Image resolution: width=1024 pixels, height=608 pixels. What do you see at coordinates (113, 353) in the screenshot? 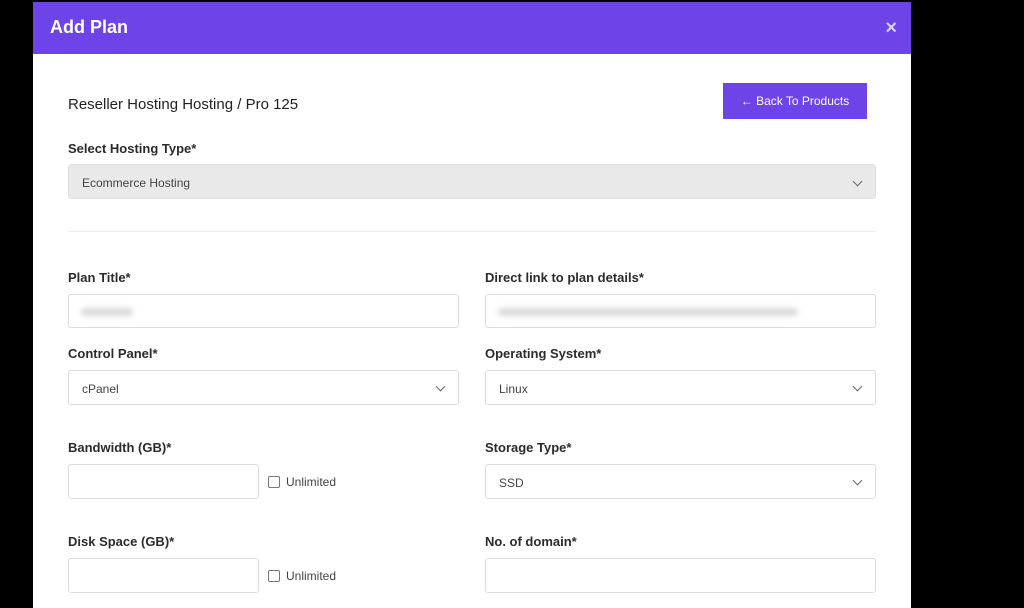
I see `control-panel-label: Control Panel*` at bounding box center [113, 353].